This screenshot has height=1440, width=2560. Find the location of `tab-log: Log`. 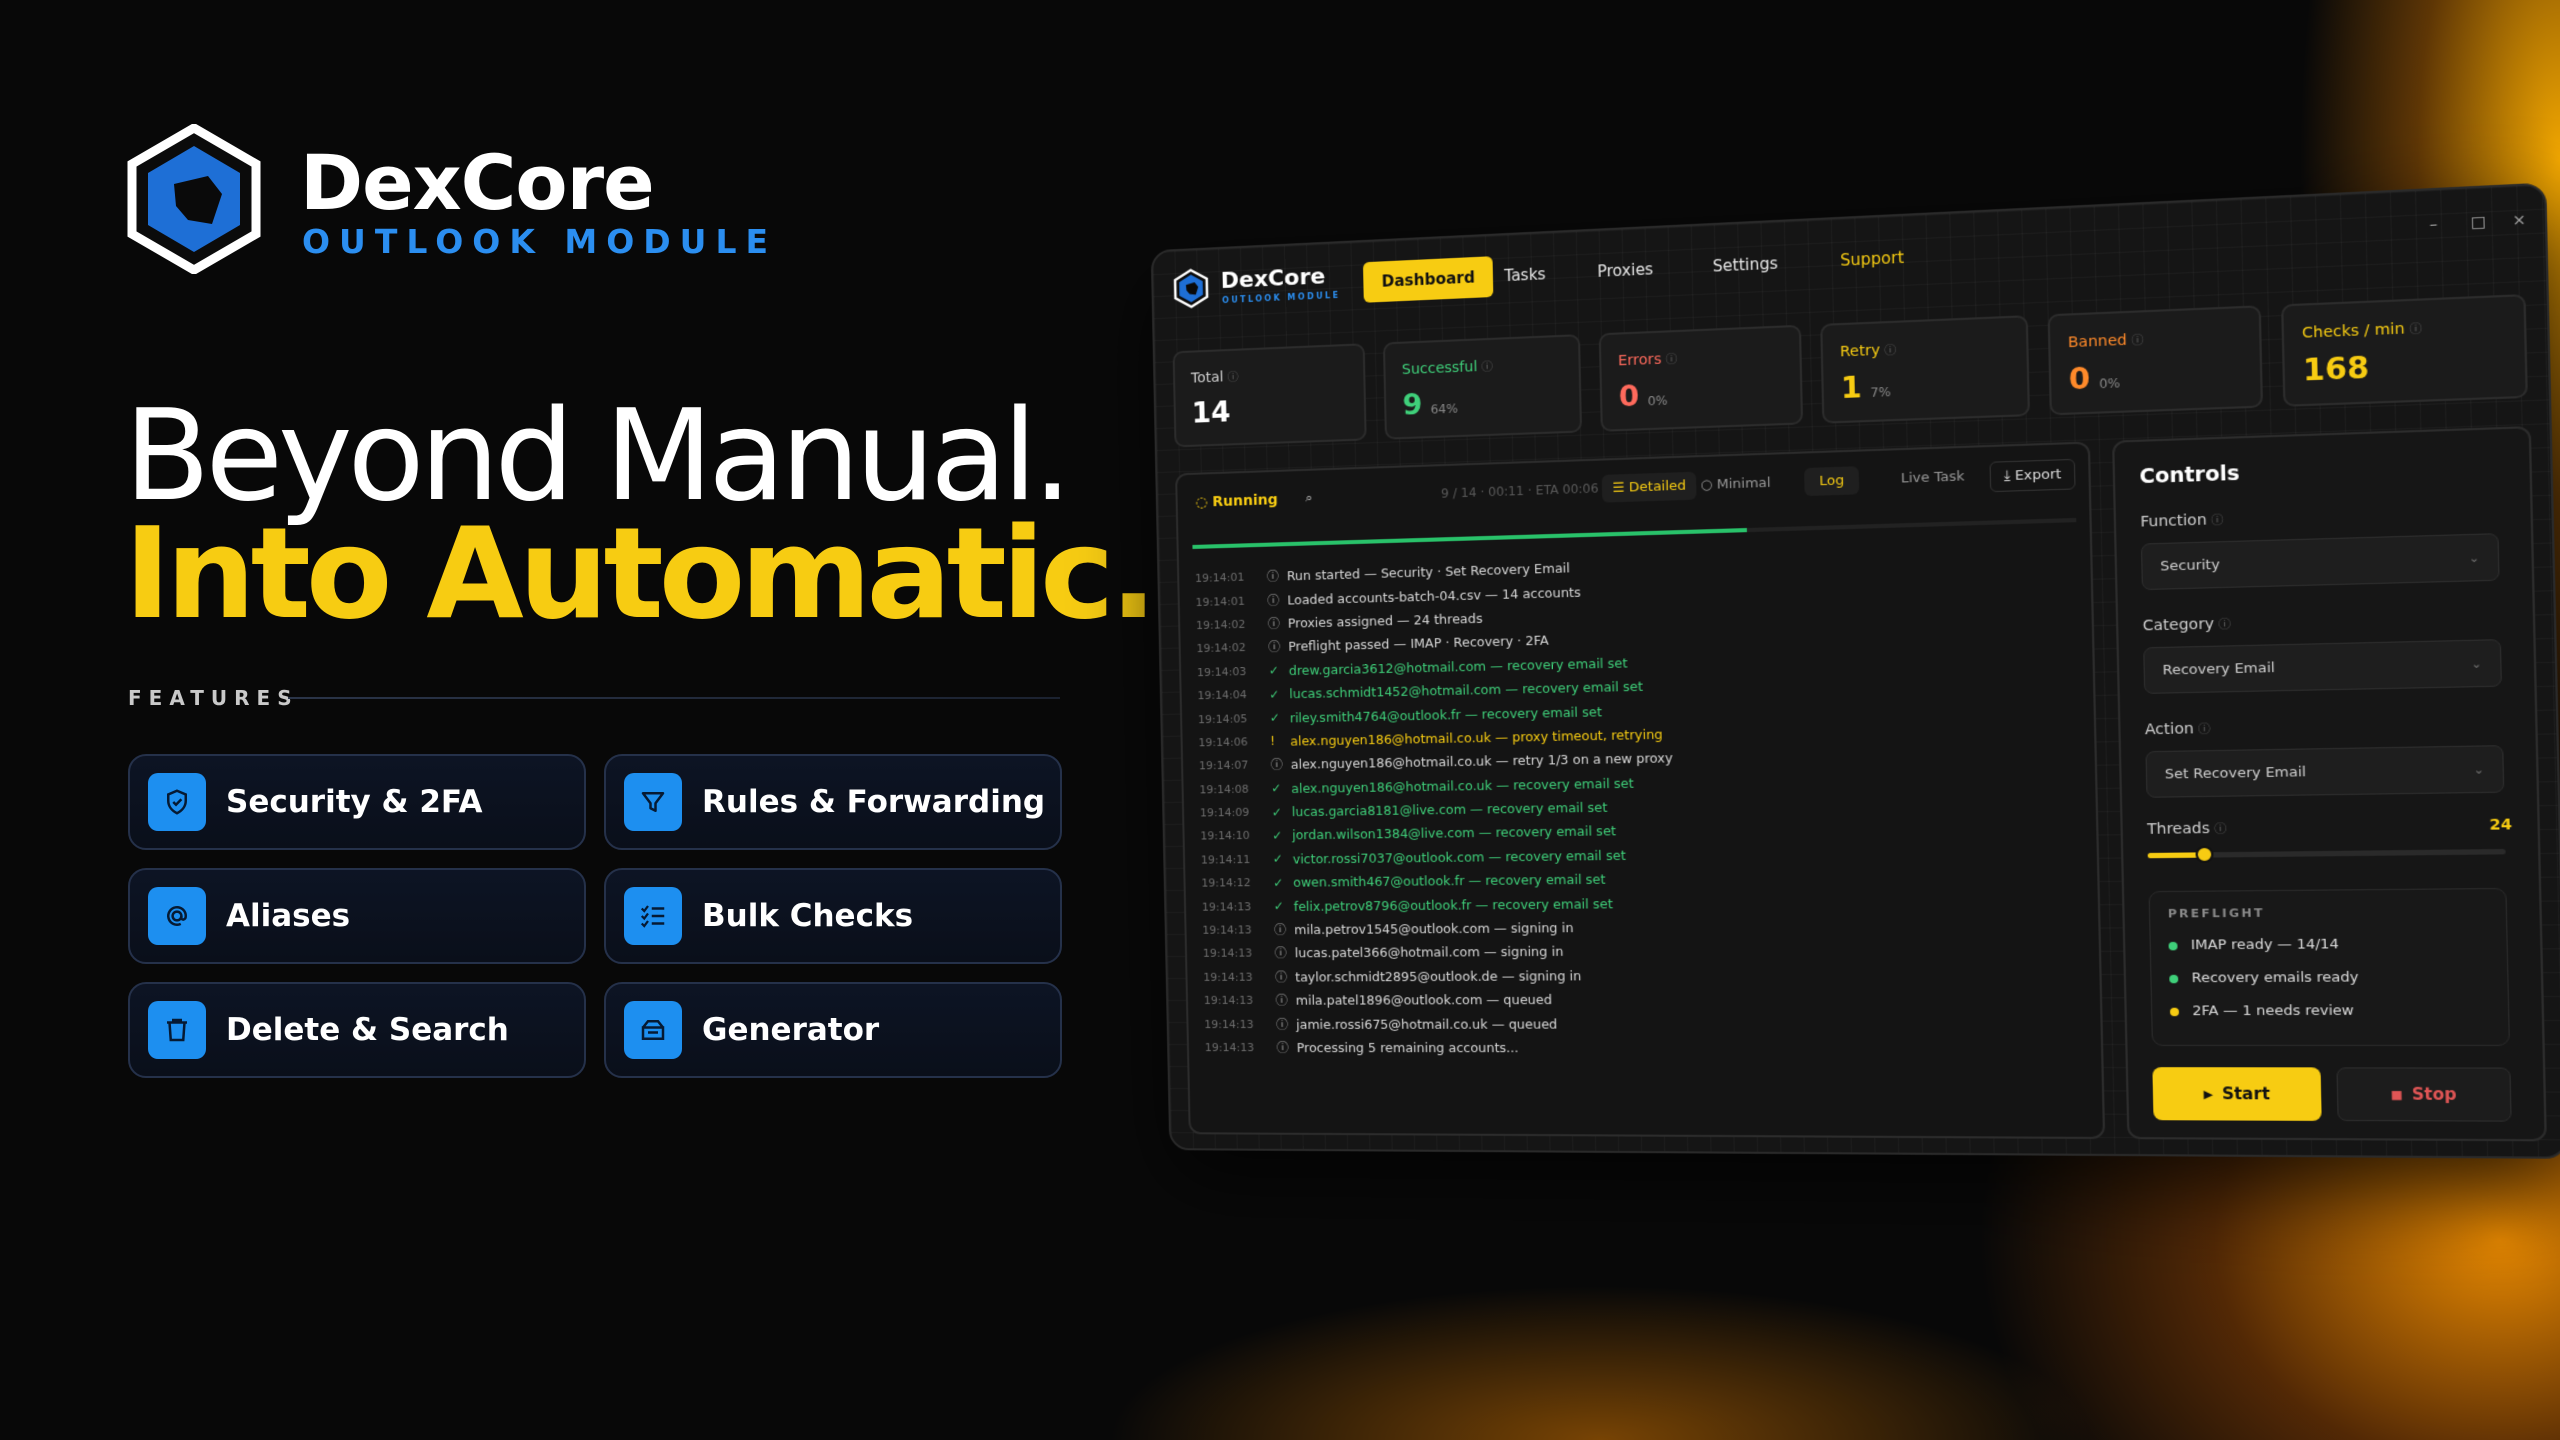

tab-log: Log is located at coordinates (1832, 481).